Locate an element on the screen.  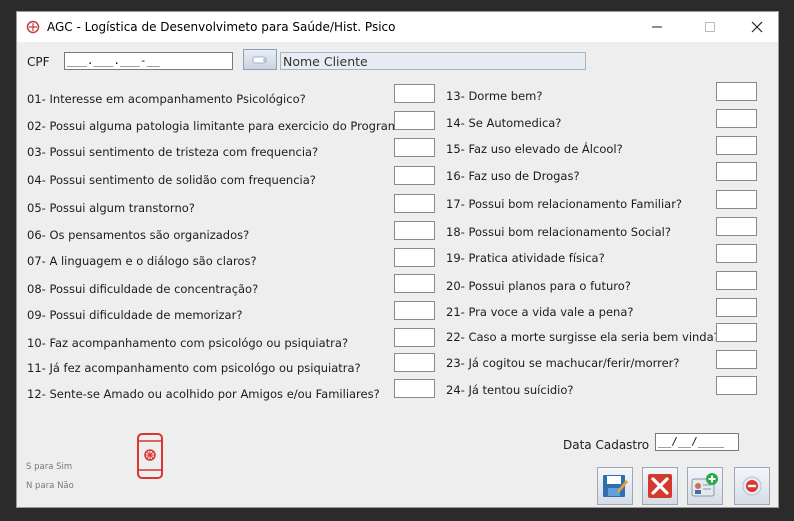
legend-sim: S para Sim is located at coordinates (49, 467).